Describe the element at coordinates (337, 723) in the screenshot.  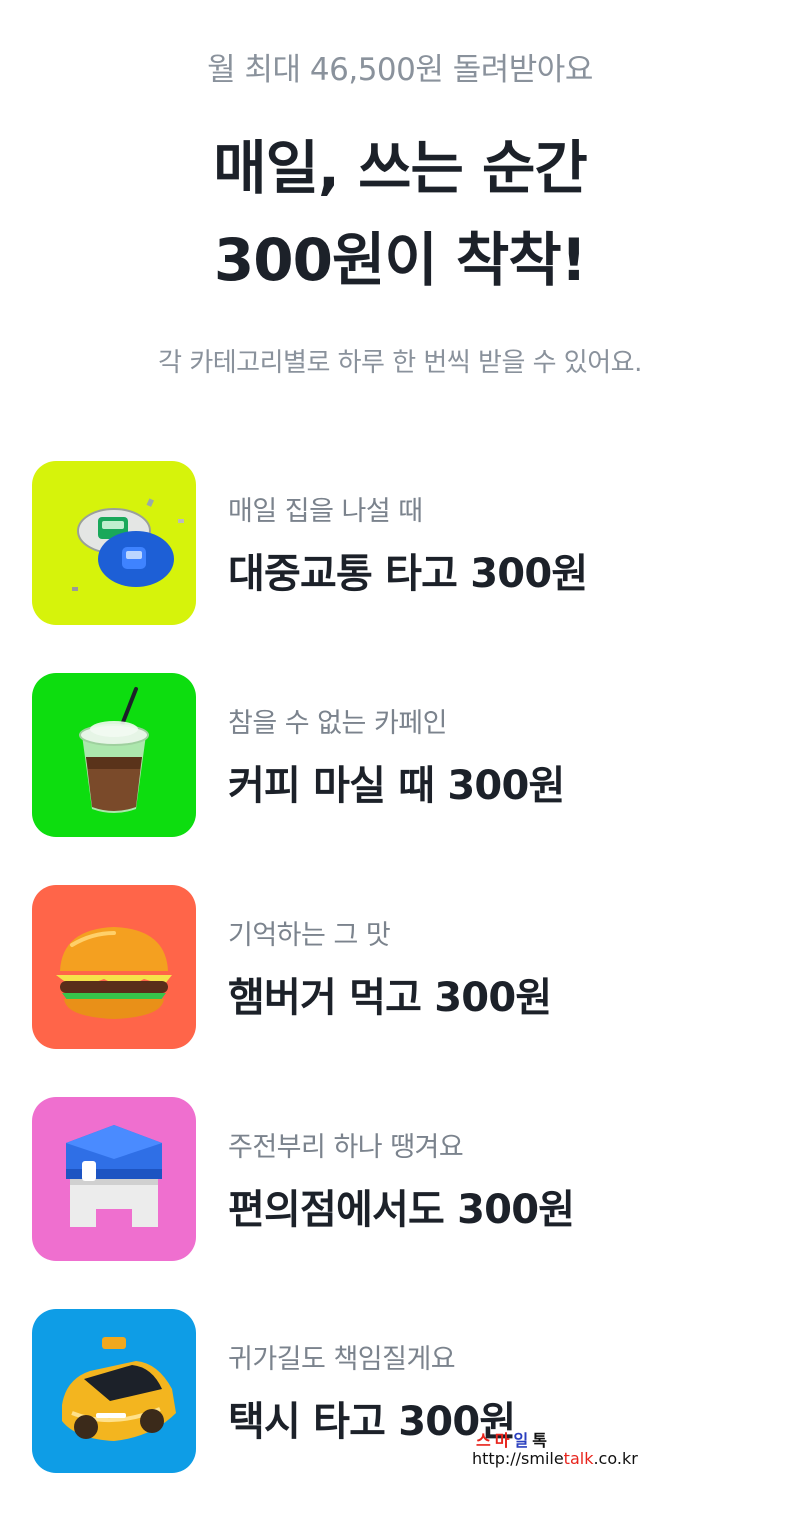
I see `benefit-caption: 참을 수 없는 카페인` at that location.